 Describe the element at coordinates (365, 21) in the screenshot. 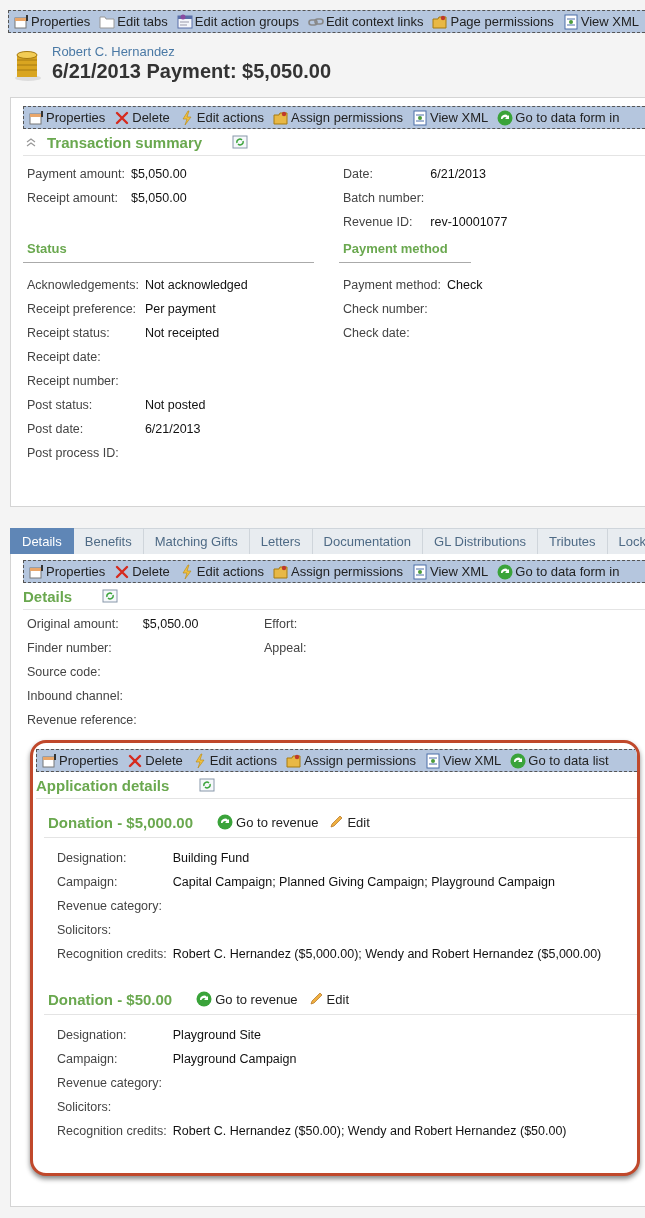

I see `toolbar-button: Edit context links` at that location.